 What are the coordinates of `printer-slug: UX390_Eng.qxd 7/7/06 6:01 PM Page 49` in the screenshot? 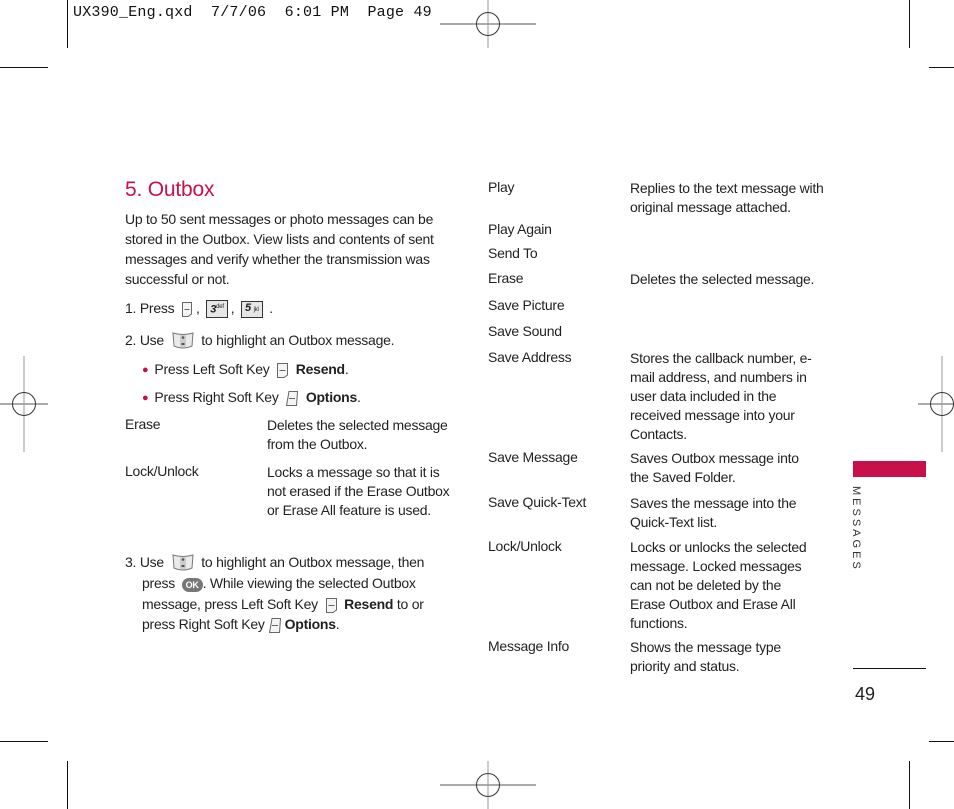 It's located at (252, 12).